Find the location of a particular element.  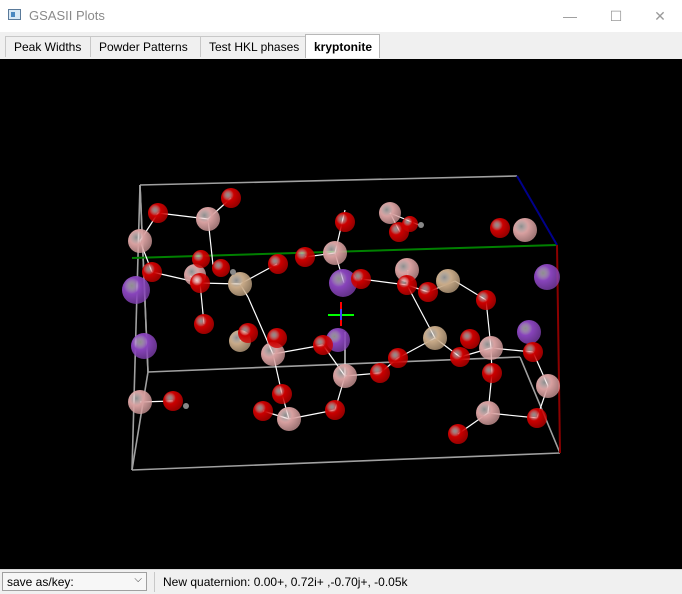

save-as-key-select: save as/key: ⌵ is located at coordinates (74, 581).